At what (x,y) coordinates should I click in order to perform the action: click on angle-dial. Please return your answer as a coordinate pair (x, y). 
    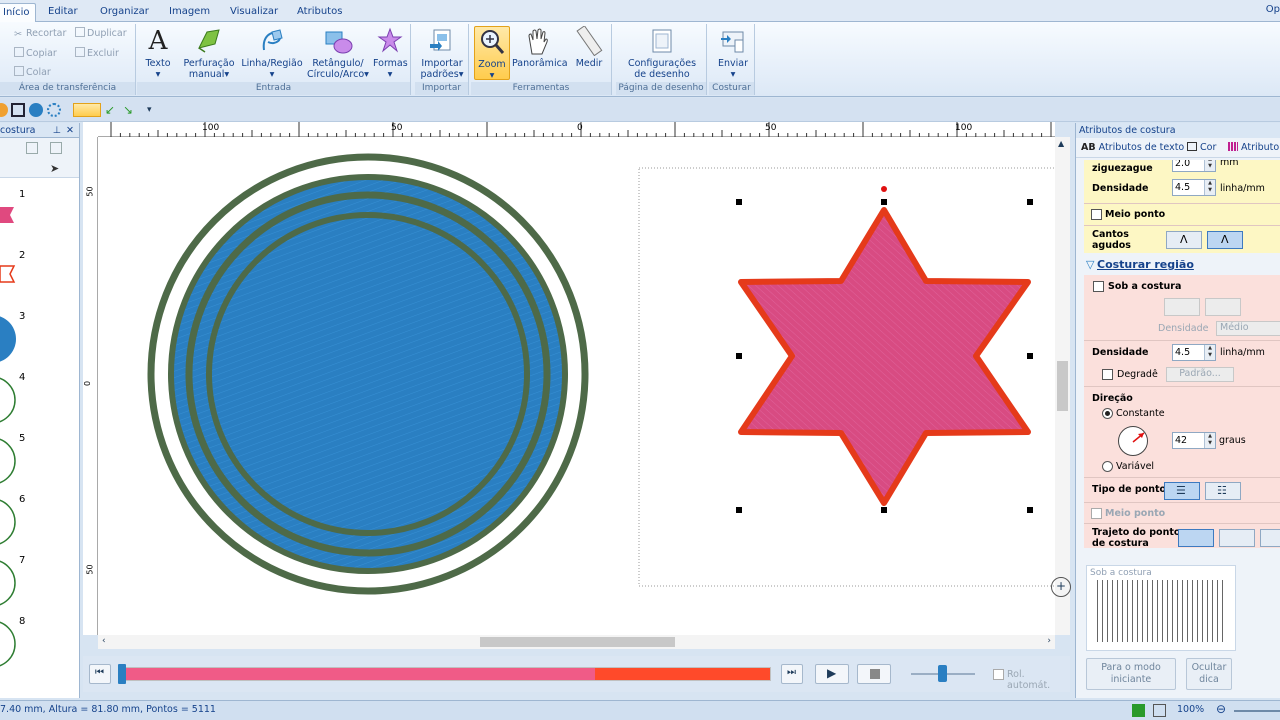
    Looking at the image, I should click on (1133, 441).